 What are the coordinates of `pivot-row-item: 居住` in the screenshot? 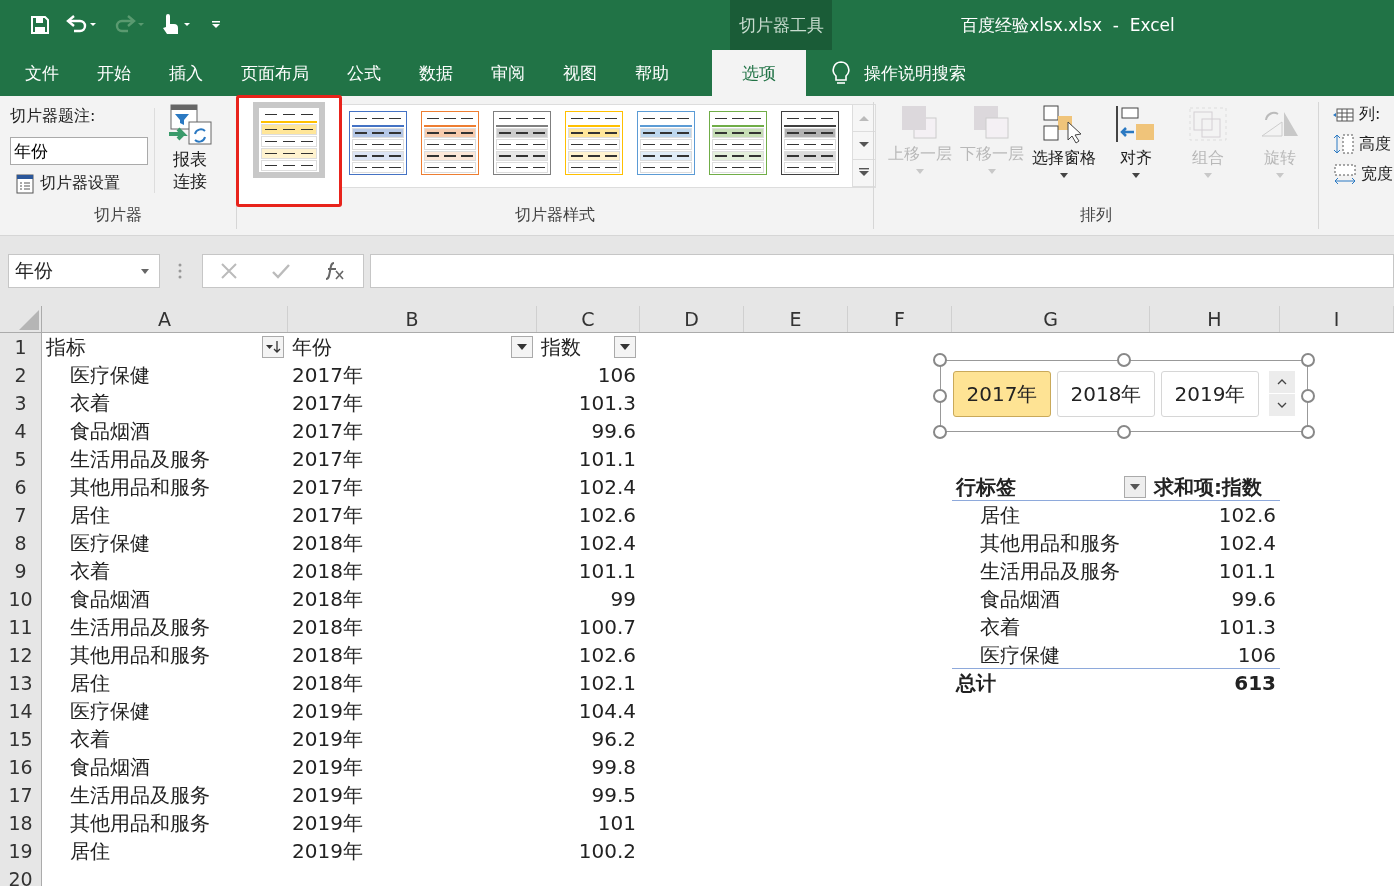 It's located at (999, 515).